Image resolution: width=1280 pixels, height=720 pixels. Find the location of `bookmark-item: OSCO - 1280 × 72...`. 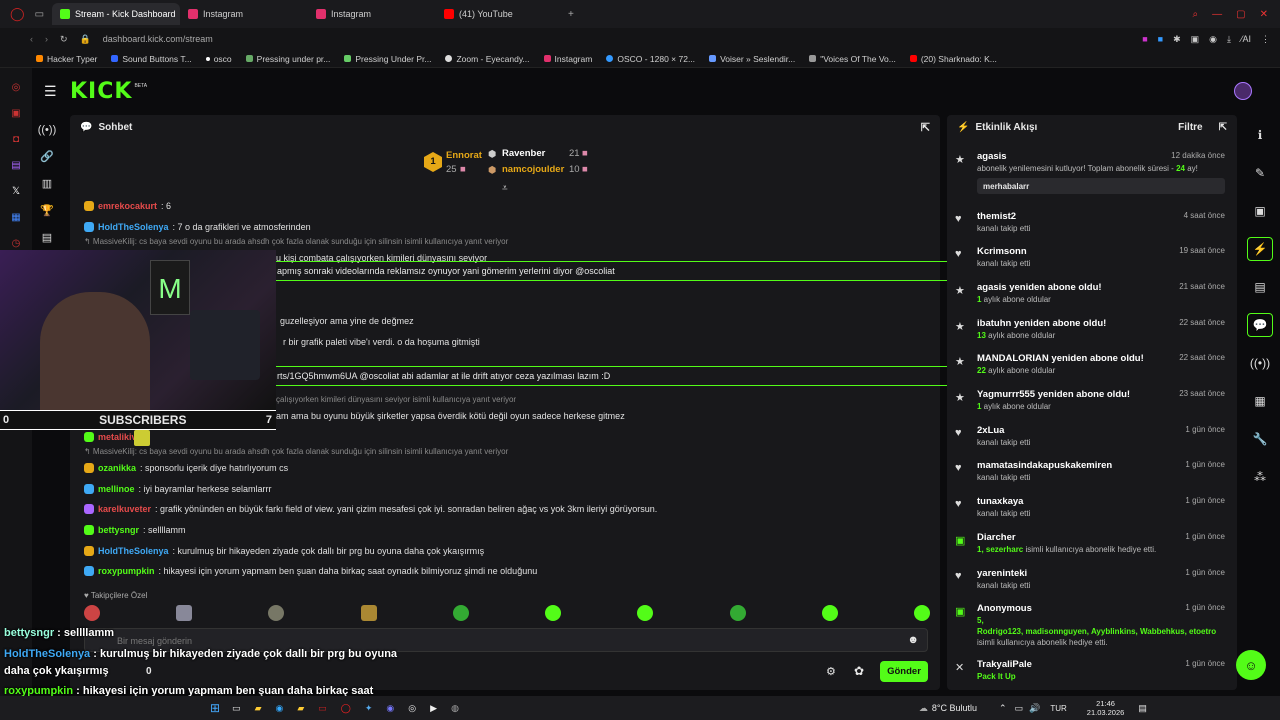

bookmark-item: OSCO - 1280 × 72... is located at coordinates (650, 59).